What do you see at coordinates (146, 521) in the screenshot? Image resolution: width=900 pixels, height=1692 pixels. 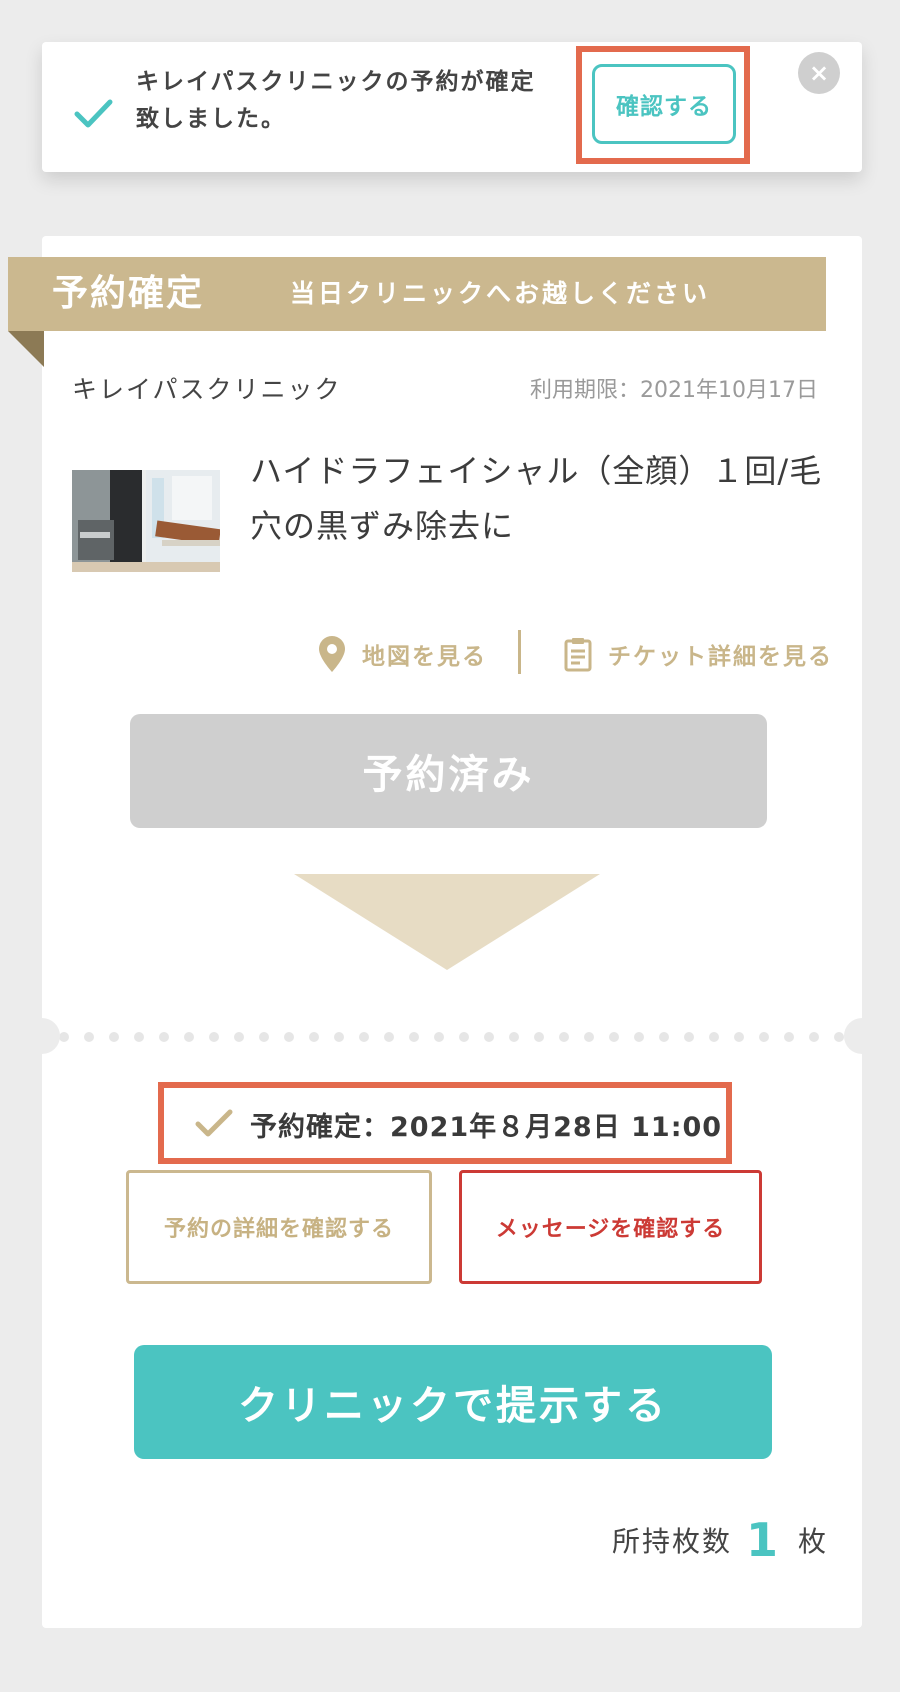 I see `clinic-thumbnail` at bounding box center [146, 521].